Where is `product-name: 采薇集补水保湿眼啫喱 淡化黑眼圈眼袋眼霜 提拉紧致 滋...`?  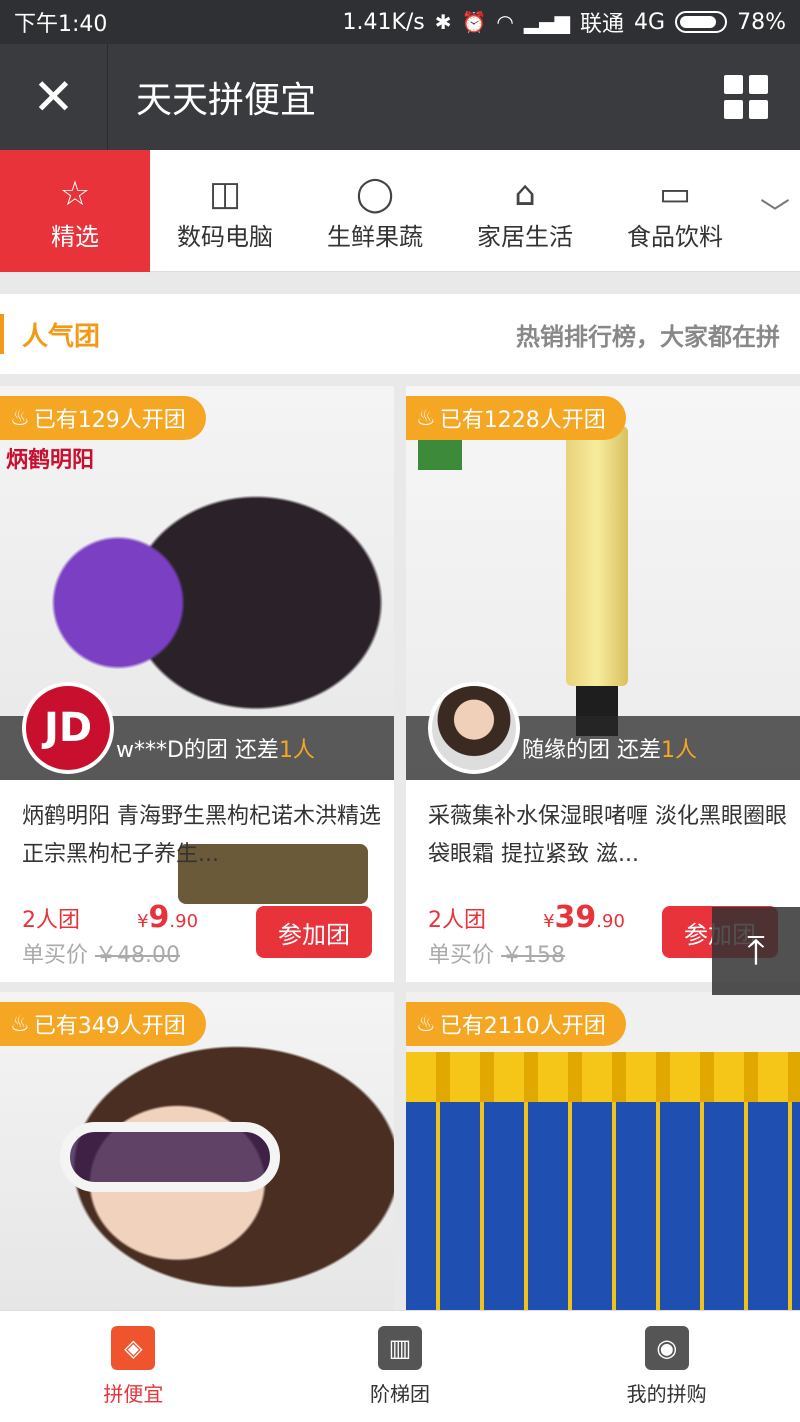 product-name: 采薇集补水保湿眼啫喱 淡化黑眼圈眼袋眼霜 提拉紧致 滋... is located at coordinates (607, 835).